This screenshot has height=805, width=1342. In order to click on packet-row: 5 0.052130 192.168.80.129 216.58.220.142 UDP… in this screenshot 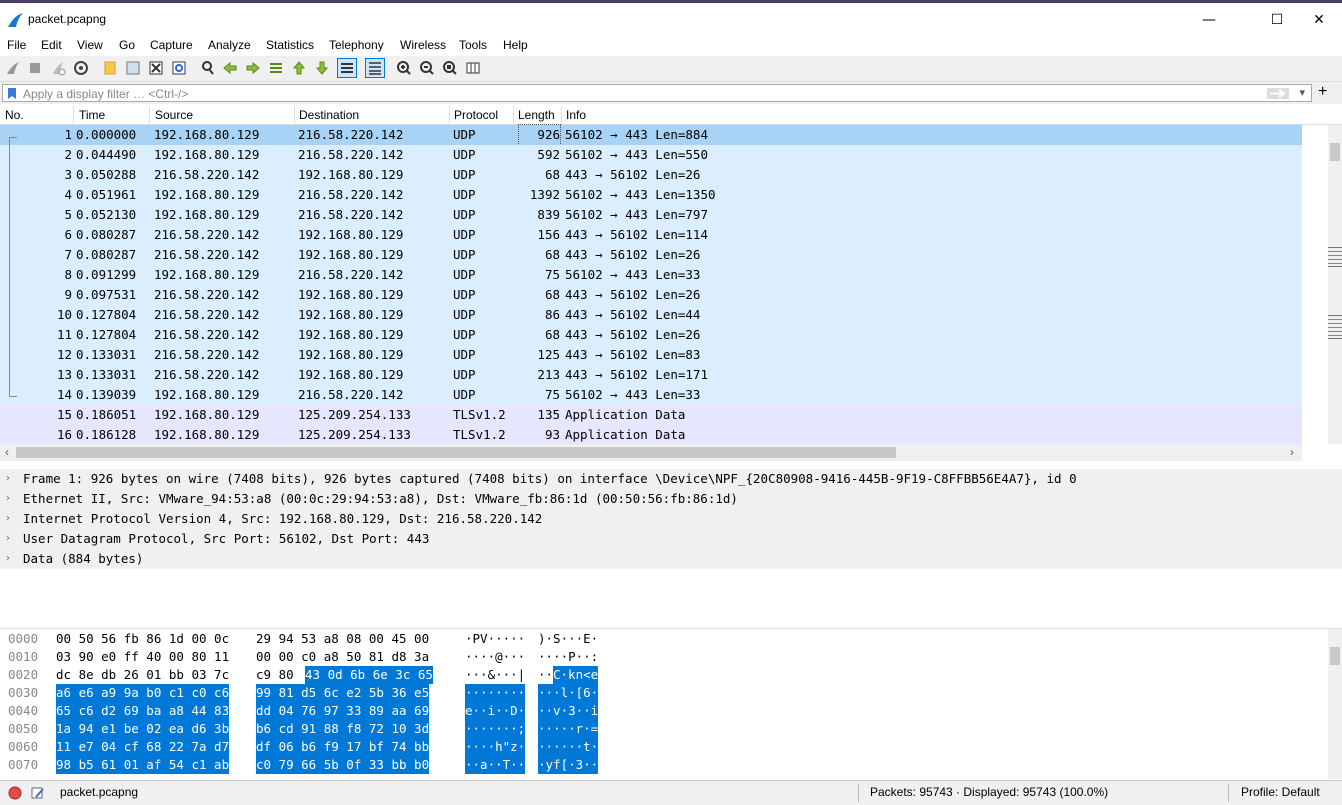, I will do `click(651, 215)`.